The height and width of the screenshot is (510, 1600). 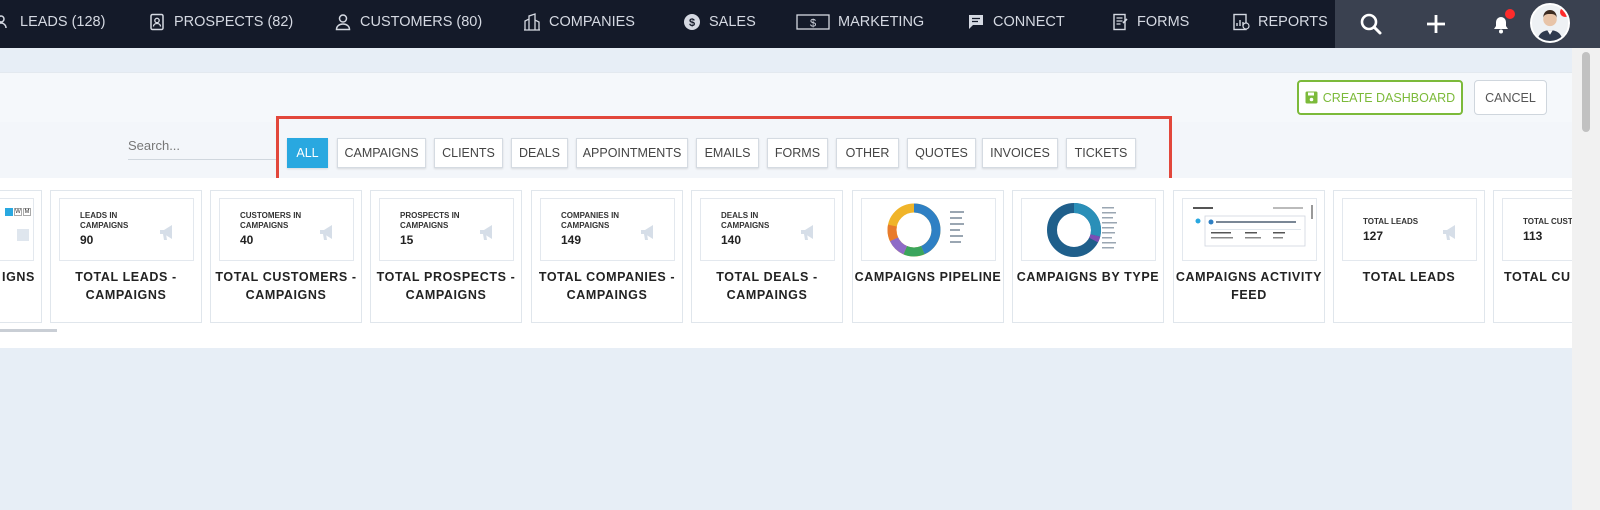 What do you see at coordinates (928, 277) in the screenshot?
I see `widget-title: CAMPAIGNS PIPELINE` at bounding box center [928, 277].